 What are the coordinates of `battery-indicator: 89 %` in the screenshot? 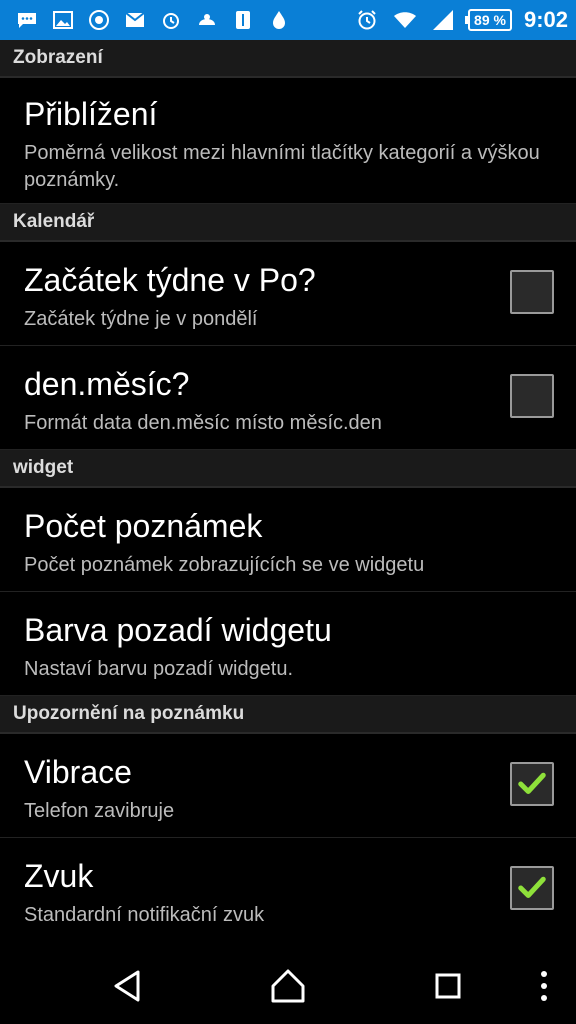 It's located at (488, 20).